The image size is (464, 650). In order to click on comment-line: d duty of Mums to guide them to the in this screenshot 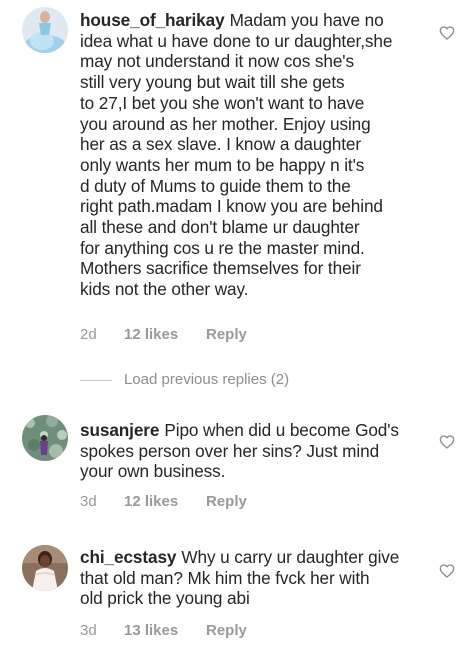, I will do `click(215, 185)`.